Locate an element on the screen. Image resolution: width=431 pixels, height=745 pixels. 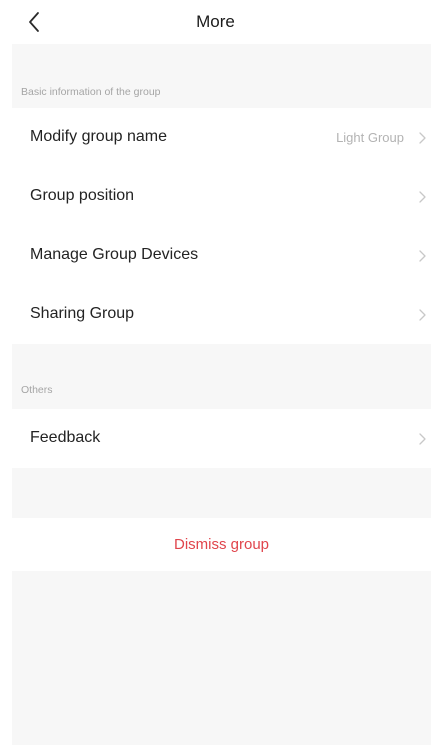
modify-group-name-row: Modify group name Light Group is located at coordinates (221, 137).